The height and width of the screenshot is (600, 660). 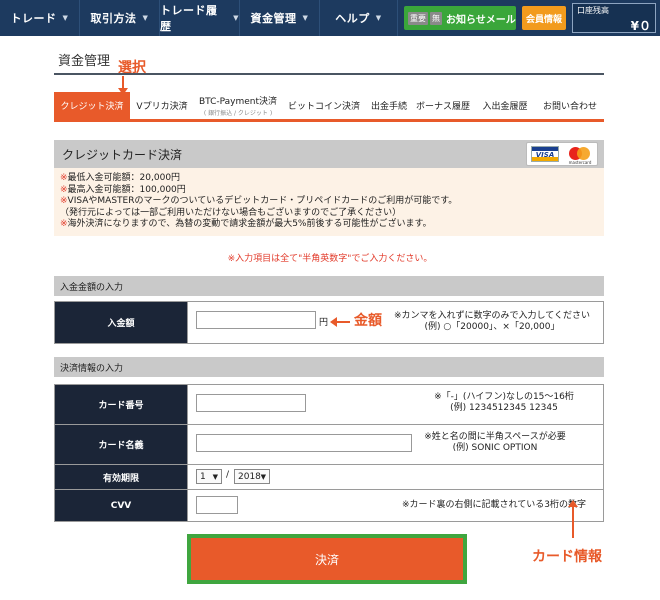 I want to click on tab-label: ビットコイン決済, so click(x=323, y=107).